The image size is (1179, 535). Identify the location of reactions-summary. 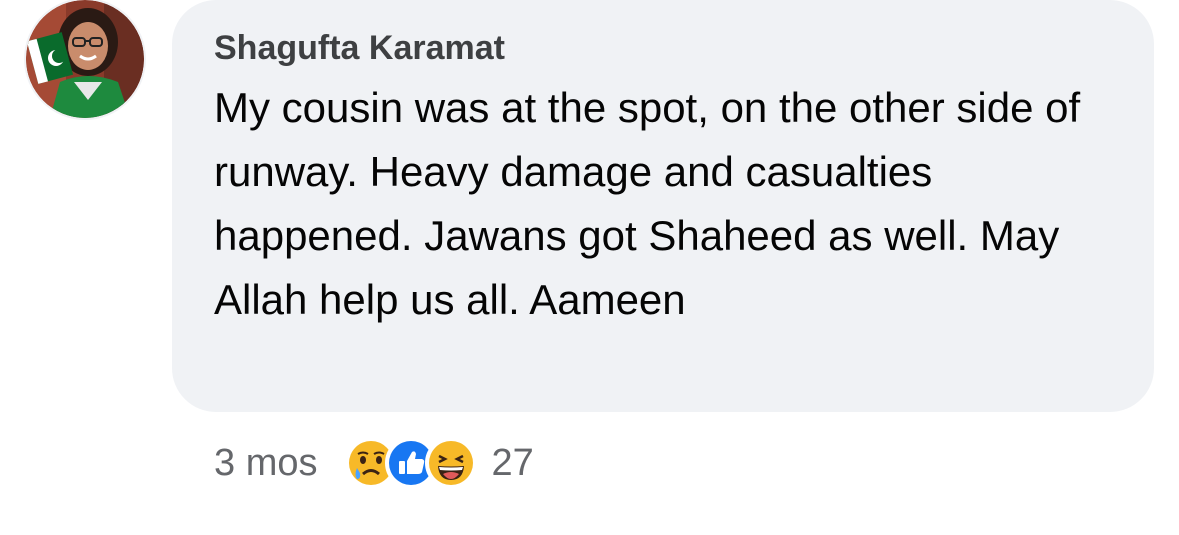
(411, 463).